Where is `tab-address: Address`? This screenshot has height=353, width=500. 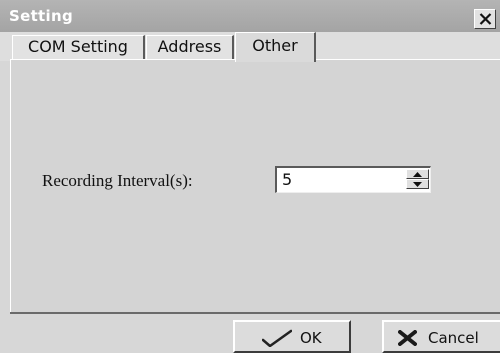 tab-address: Address is located at coordinates (190, 47).